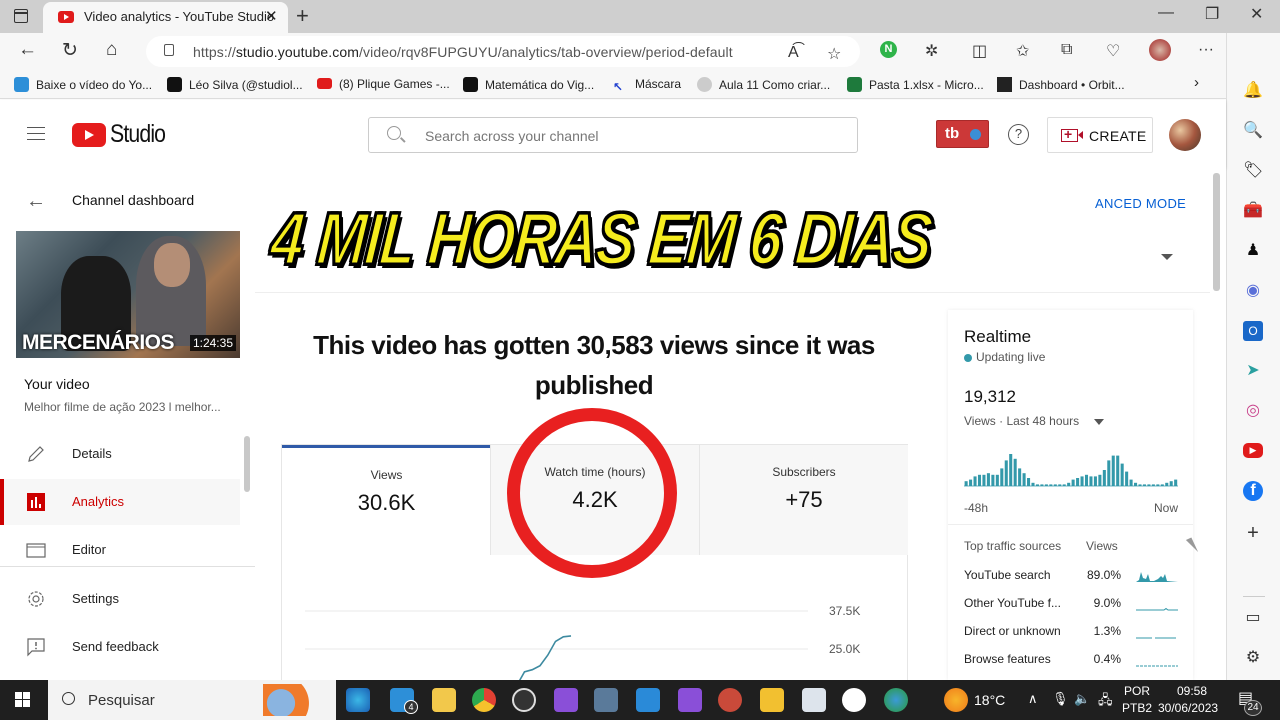  I want to click on channel-dashboard-link: Channel dashboard, so click(133, 200).